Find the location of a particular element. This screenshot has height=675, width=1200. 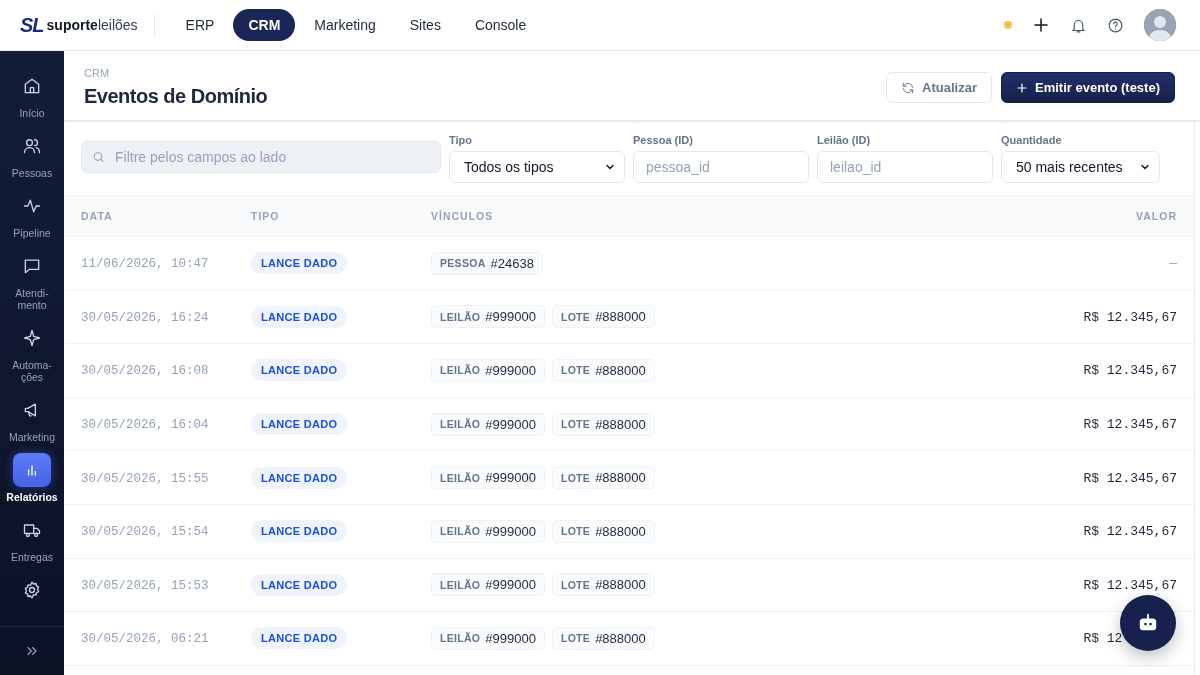

field-label: Leilão (ID) is located at coordinates (844, 140).